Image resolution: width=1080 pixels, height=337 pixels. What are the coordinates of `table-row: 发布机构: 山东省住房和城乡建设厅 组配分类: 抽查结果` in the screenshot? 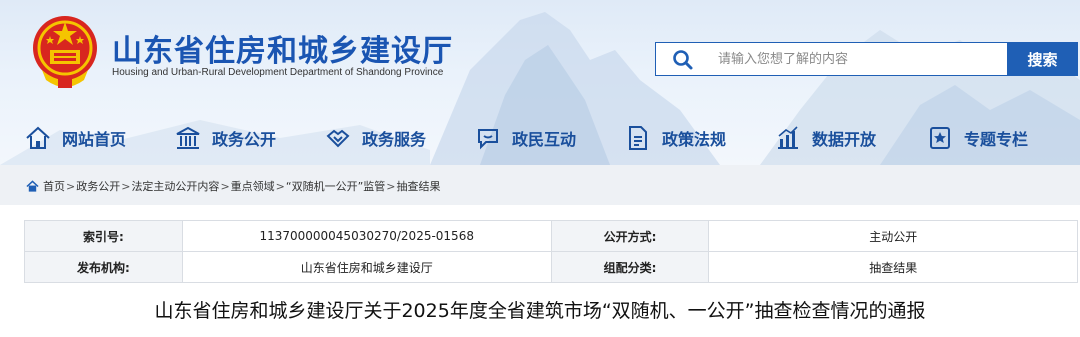 It's located at (551, 267).